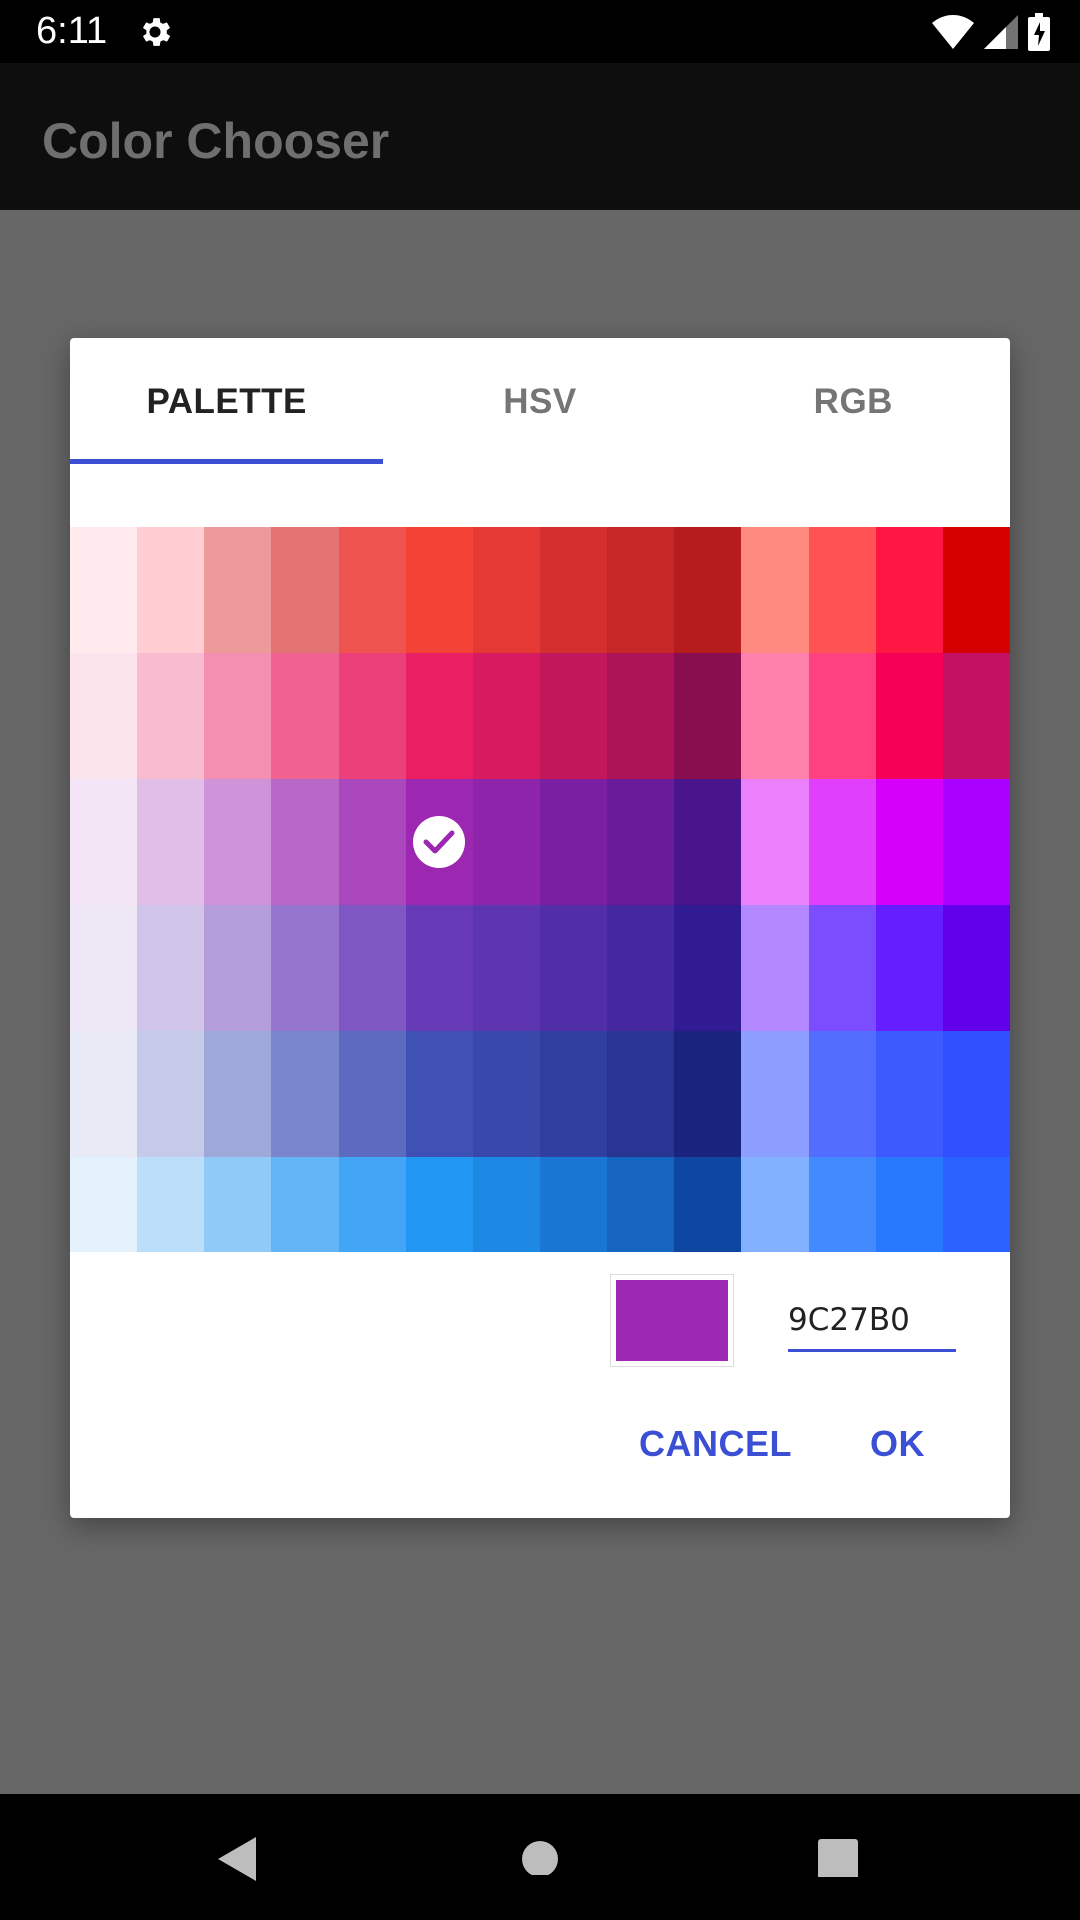 This screenshot has height=1920, width=1080. What do you see at coordinates (715, 1444) in the screenshot?
I see `cancel-button: CANCEL` at bounding box center [715, 1444].